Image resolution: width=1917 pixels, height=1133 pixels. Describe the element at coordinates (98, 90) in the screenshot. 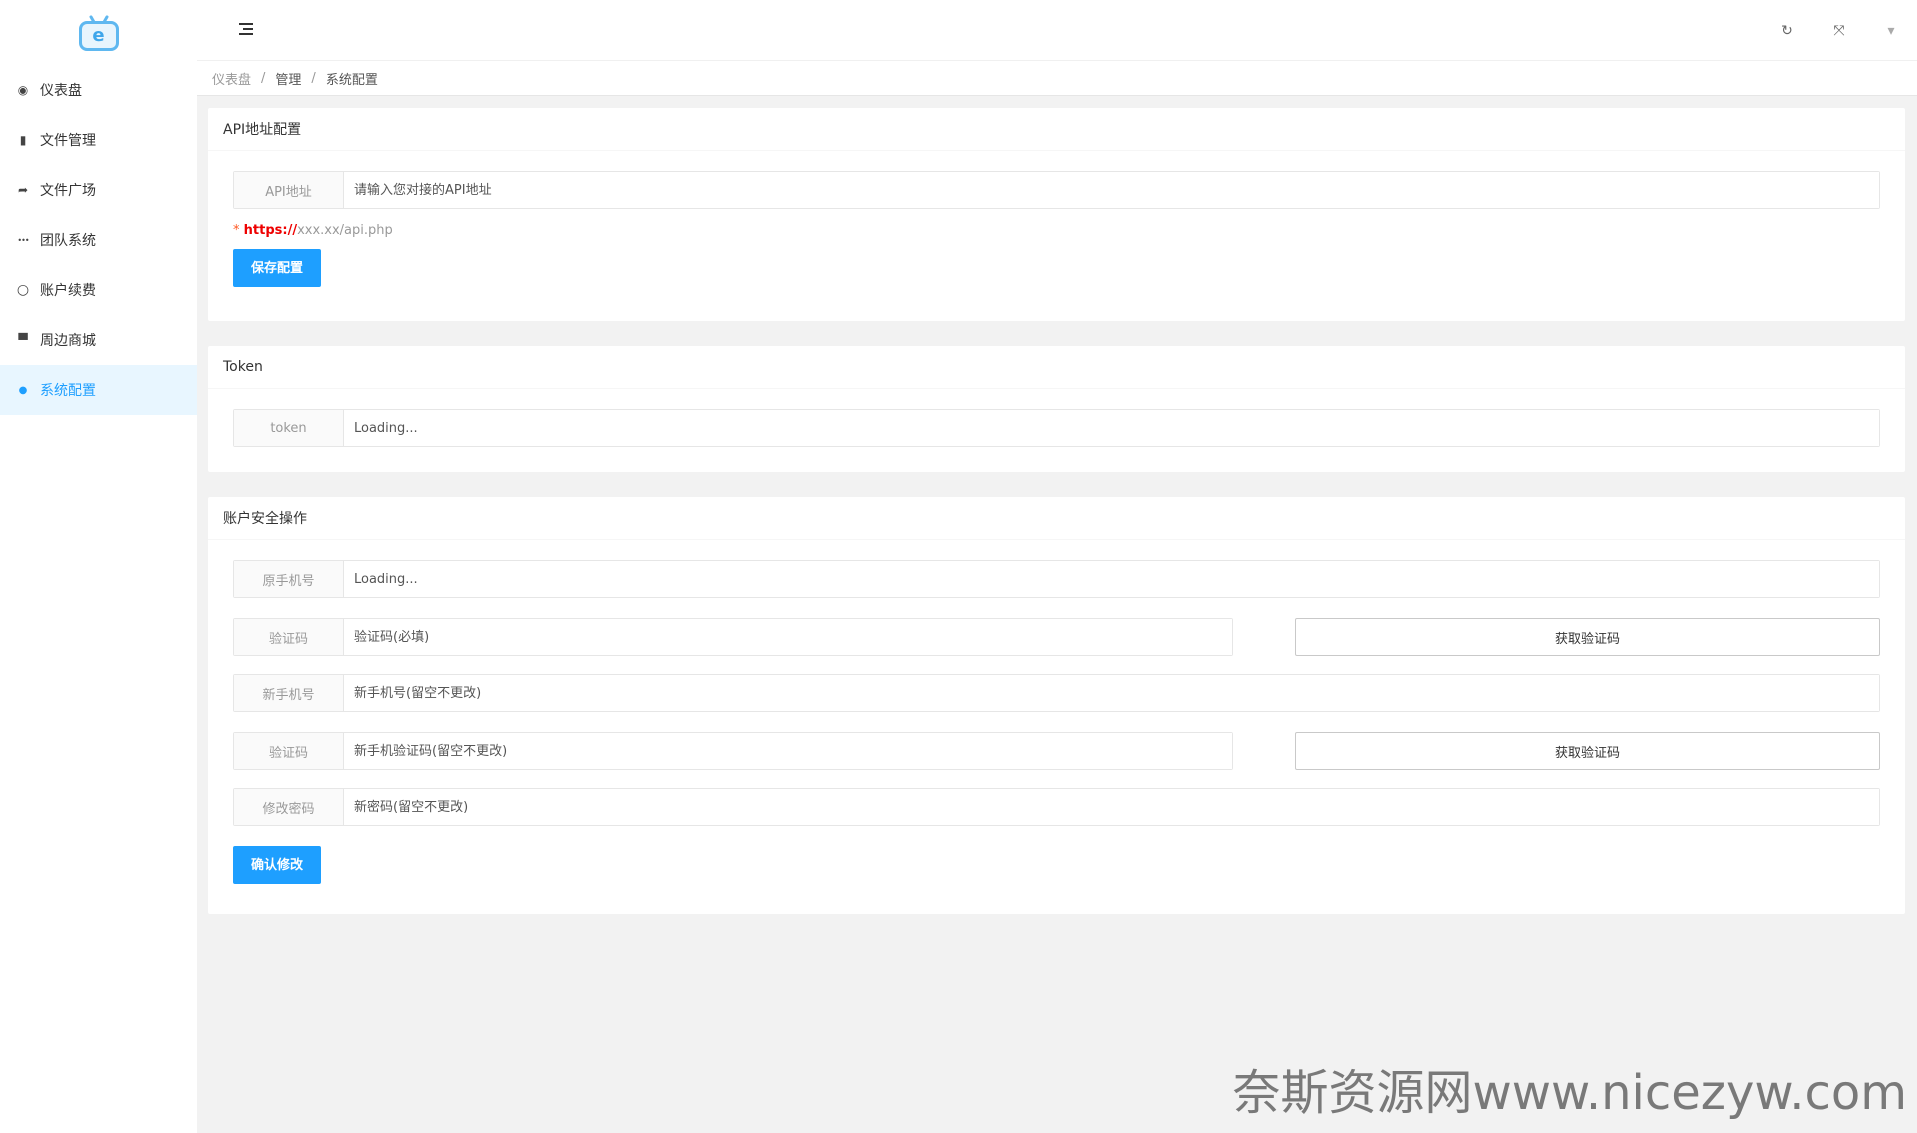

I see `sidebar-item-dashboard: ◉ 仪表盘` at that location.